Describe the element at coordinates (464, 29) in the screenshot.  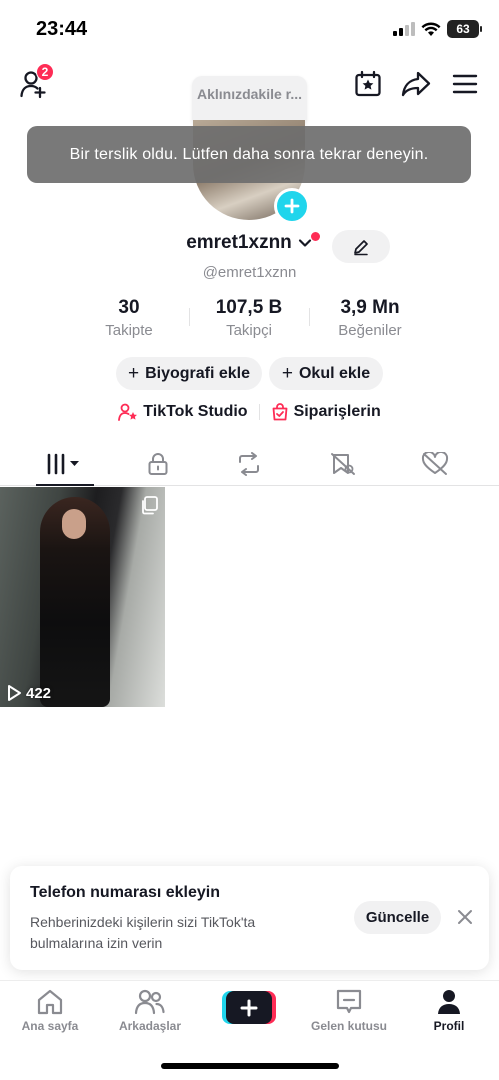
I see `battery-indicator: 63` at that location.